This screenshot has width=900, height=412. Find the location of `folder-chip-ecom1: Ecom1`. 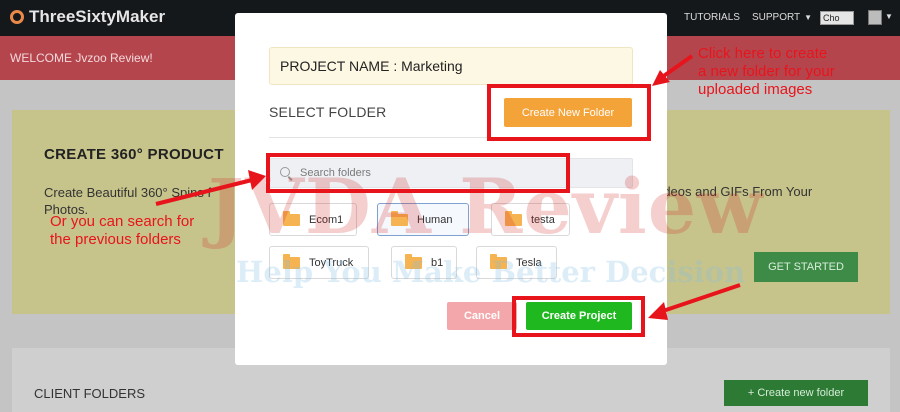

folder-chip-ecom1: Ecom1 is located at coordinates (313, 219).